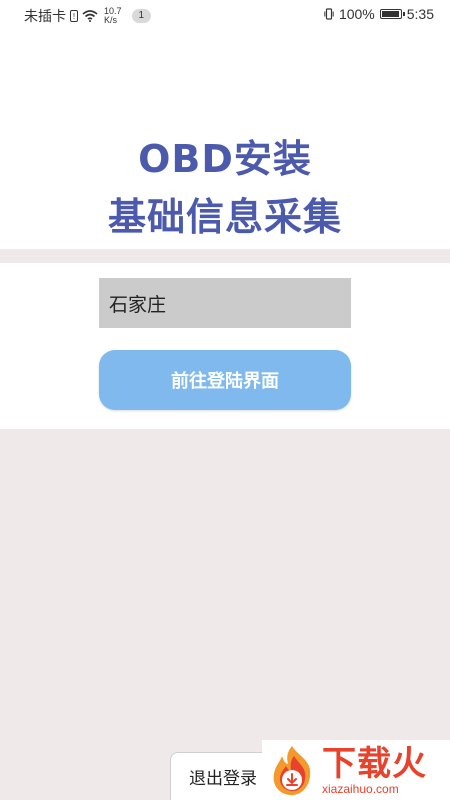 This screenshot has width=450, height=800. I want to click on vibrate-icon, so click(329, 14).